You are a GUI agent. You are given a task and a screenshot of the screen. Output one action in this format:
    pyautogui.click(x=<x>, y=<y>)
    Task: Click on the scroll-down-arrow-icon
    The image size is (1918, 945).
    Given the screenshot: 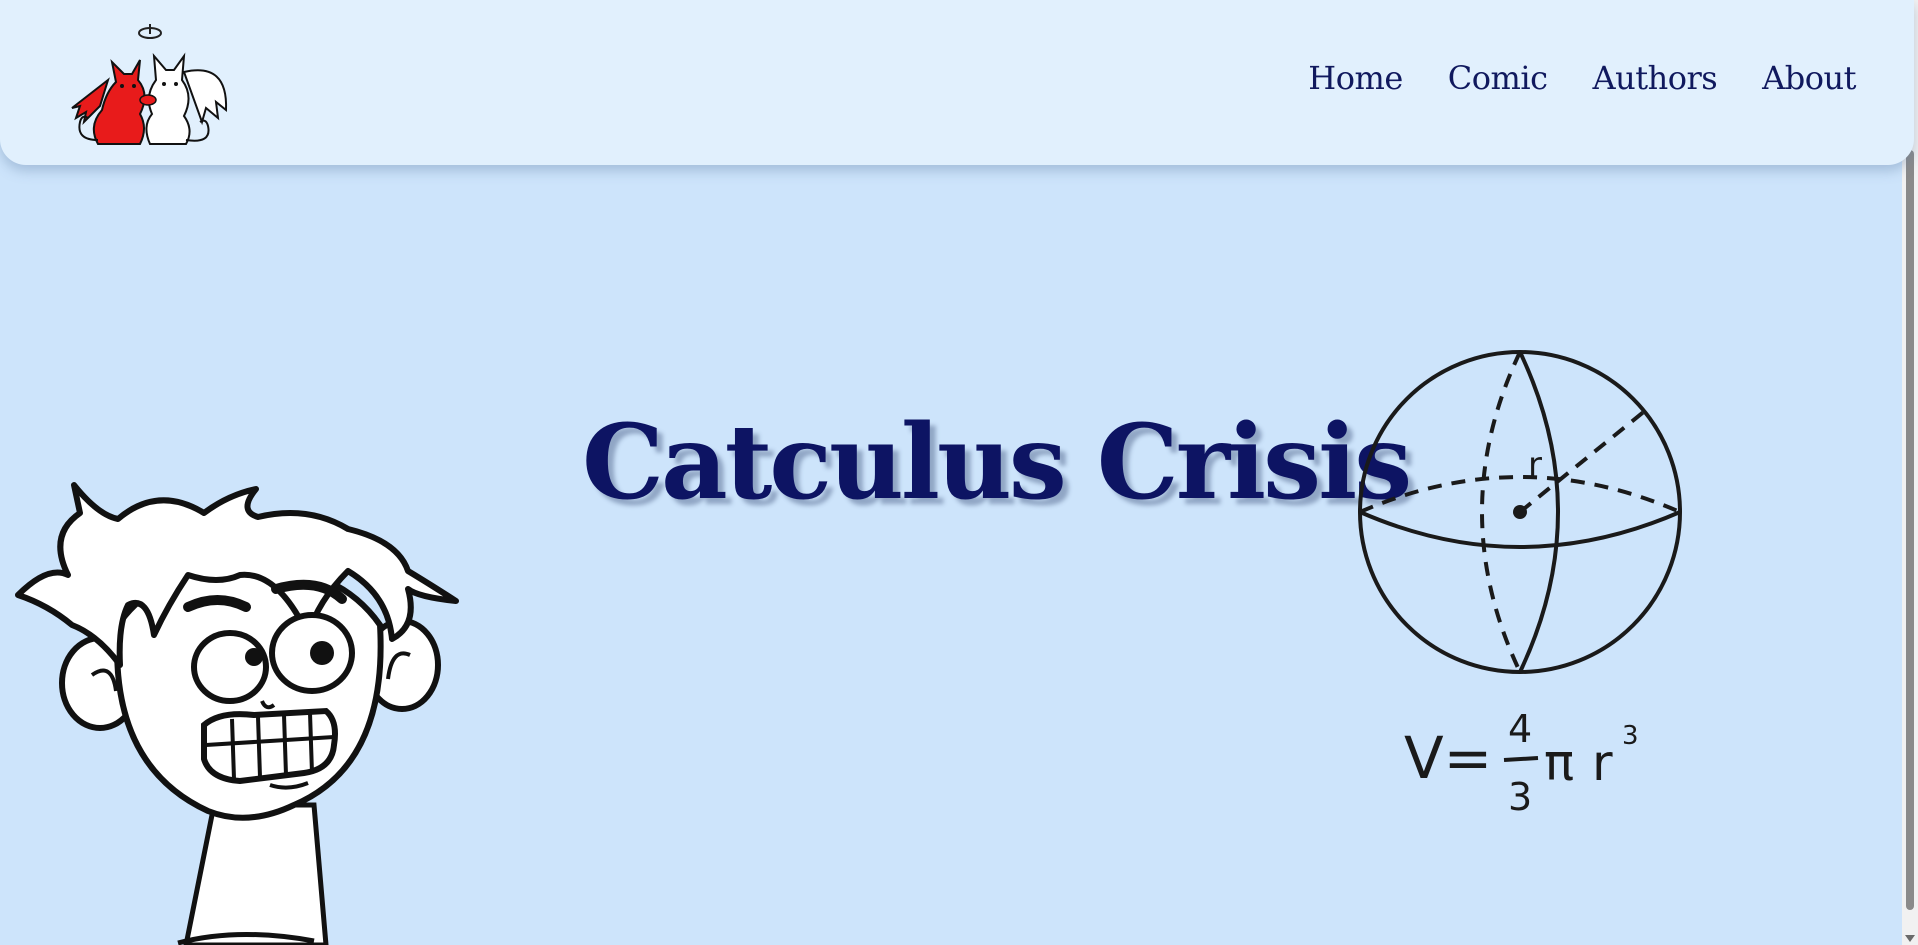 What is the action you would take?
    pyautogui.click(x=1910, y=938)
    